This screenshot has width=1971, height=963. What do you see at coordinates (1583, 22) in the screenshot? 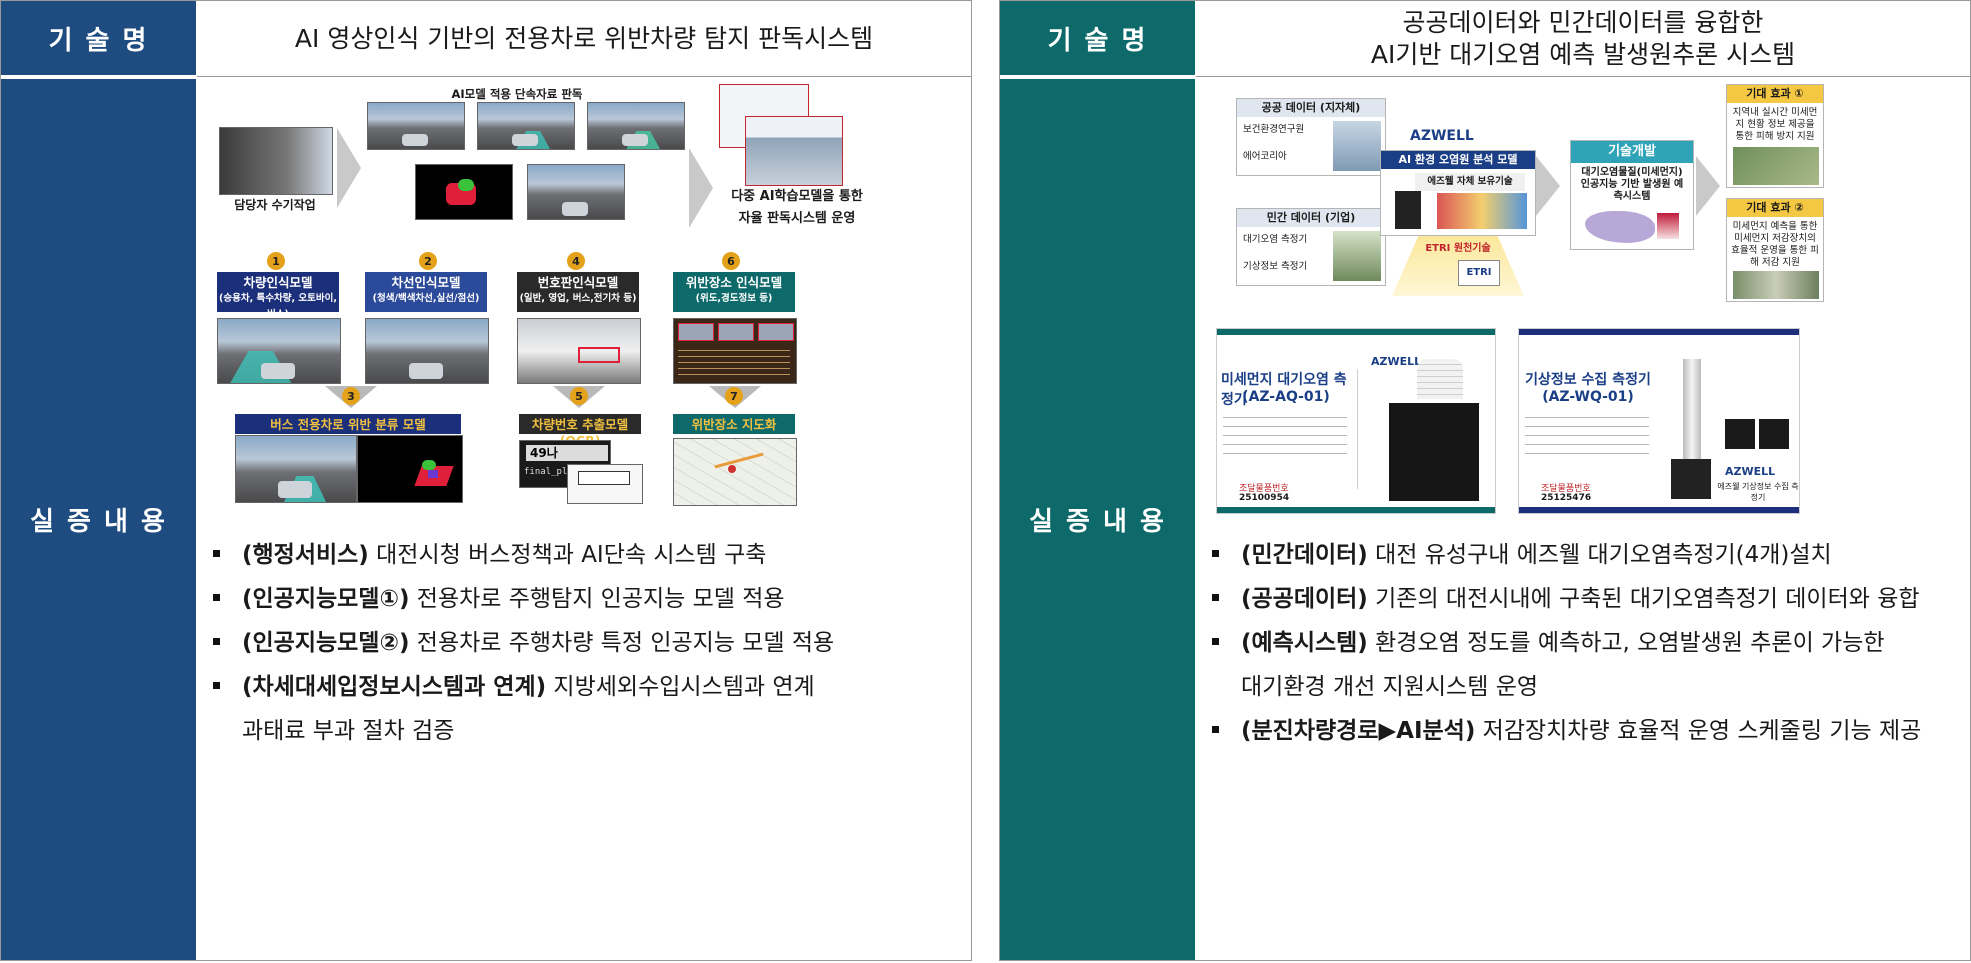
I see `right-title-line-1: 공공데이터와 민간데이터를 융합한` at bounding box center [1583, 22].